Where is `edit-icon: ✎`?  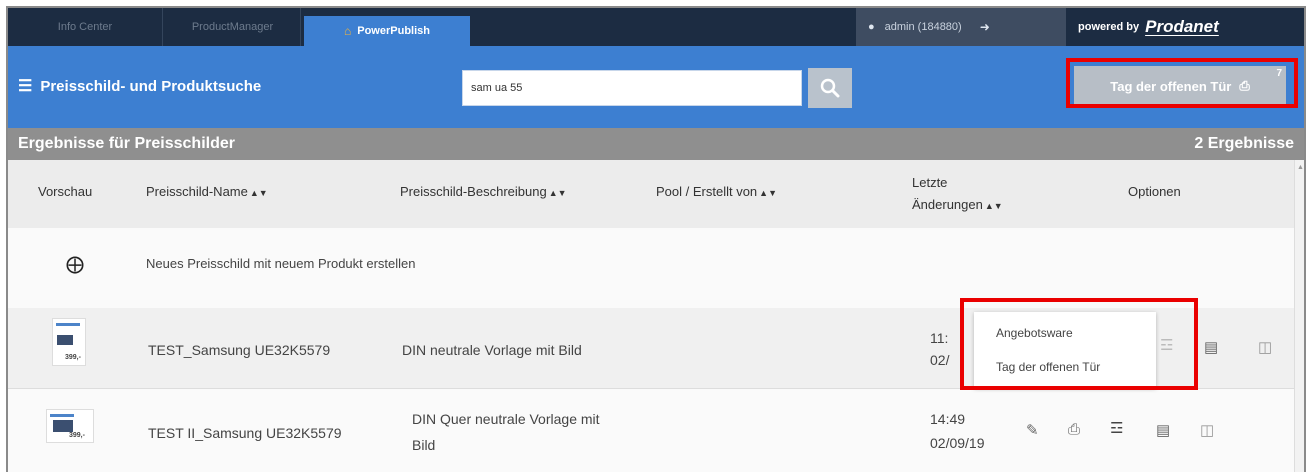 edit-icon: ✎ is located at coordinates (1032, 430).